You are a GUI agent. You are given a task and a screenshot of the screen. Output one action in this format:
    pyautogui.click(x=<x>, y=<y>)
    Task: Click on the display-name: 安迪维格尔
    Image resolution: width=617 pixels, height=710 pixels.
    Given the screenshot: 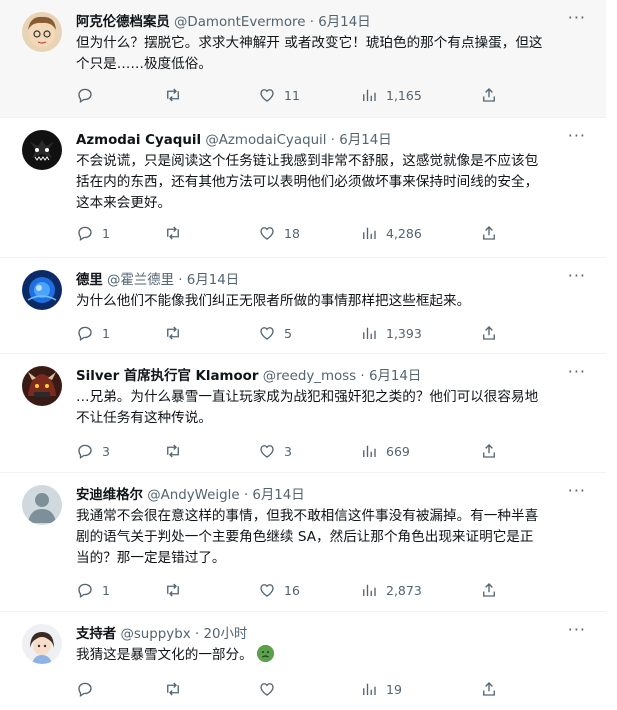 What is the action you would take?
    pyautogui.click(x=109, y=495)
    